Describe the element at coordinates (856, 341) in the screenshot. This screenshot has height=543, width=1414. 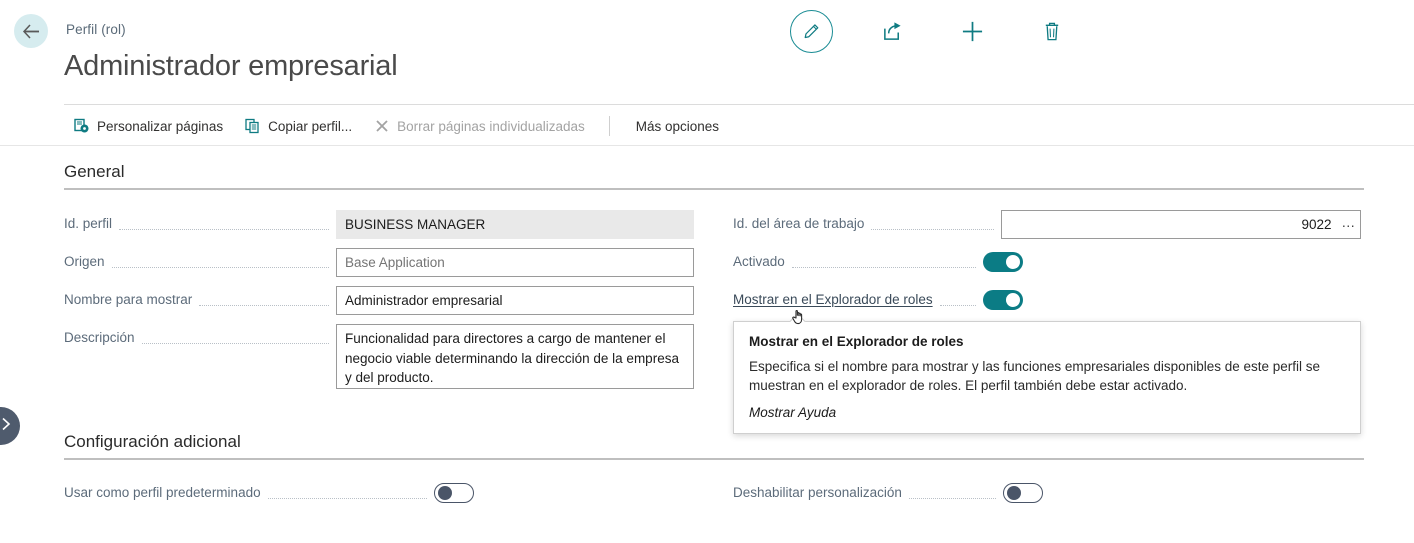
I see `tooltip-title: Mostrar en el Explorador de roles` at that location.